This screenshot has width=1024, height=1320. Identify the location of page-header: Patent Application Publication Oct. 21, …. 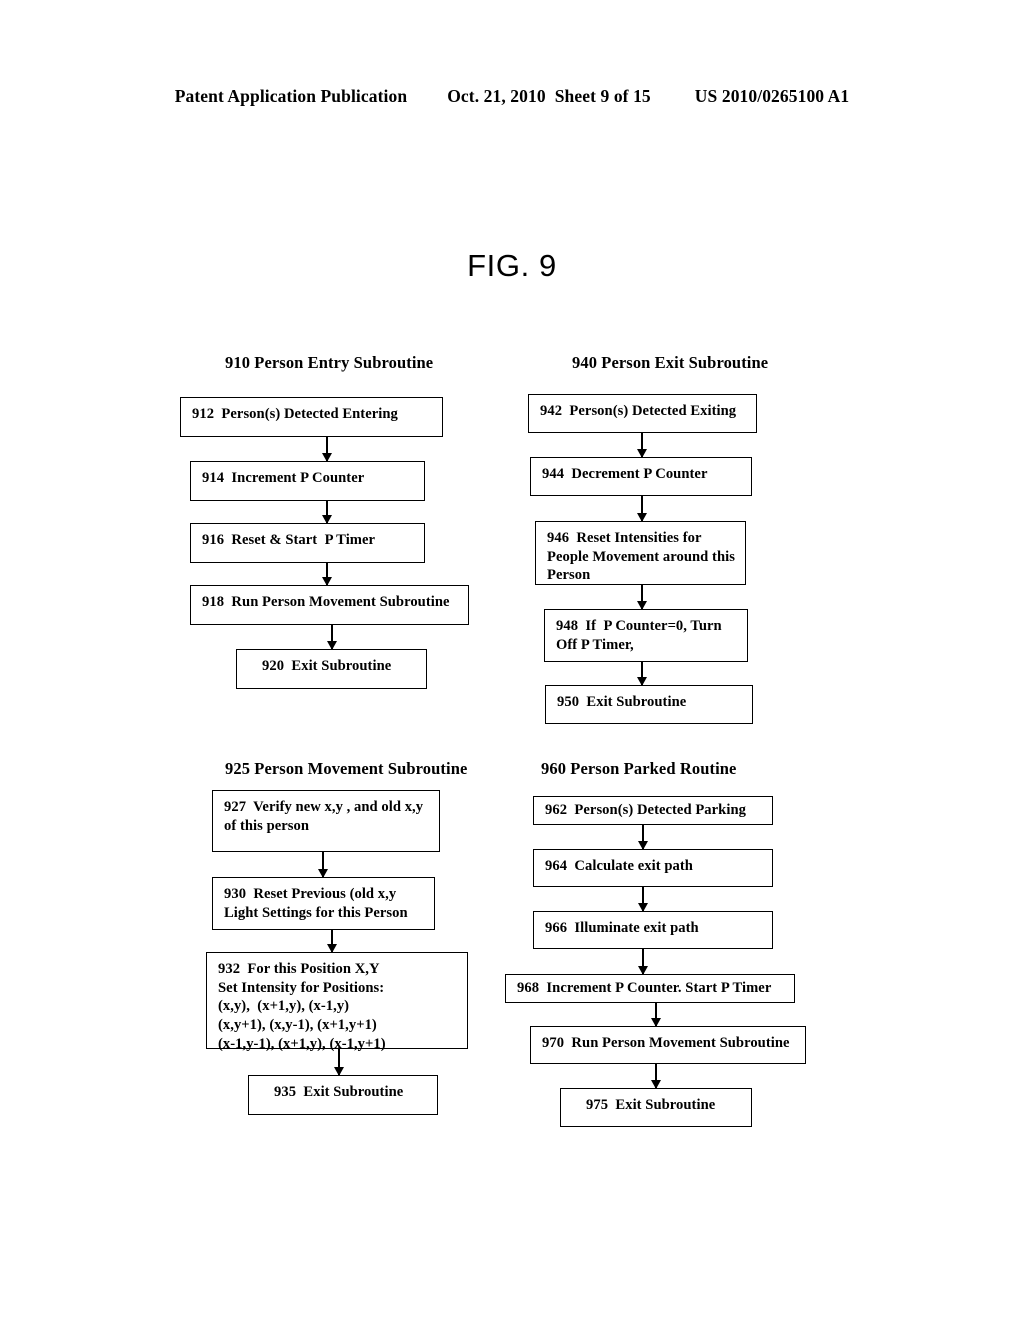
(512, 96).